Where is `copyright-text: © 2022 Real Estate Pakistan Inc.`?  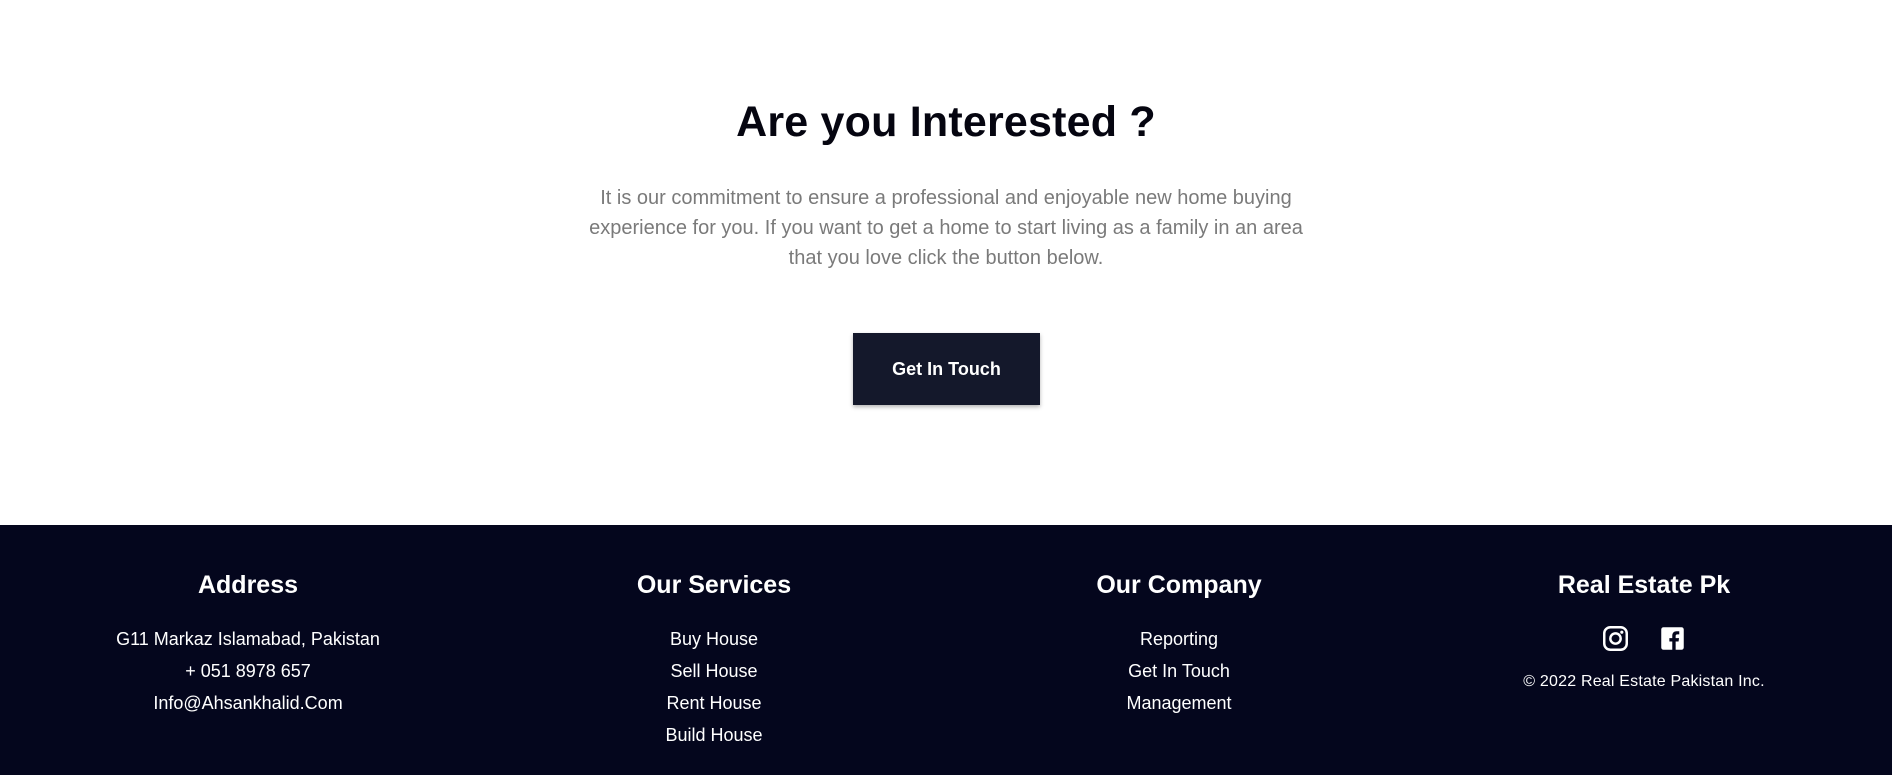 copyright-text: © 2022 Real Estate Pakistan Inc. is located at coordinates (1644, 681).